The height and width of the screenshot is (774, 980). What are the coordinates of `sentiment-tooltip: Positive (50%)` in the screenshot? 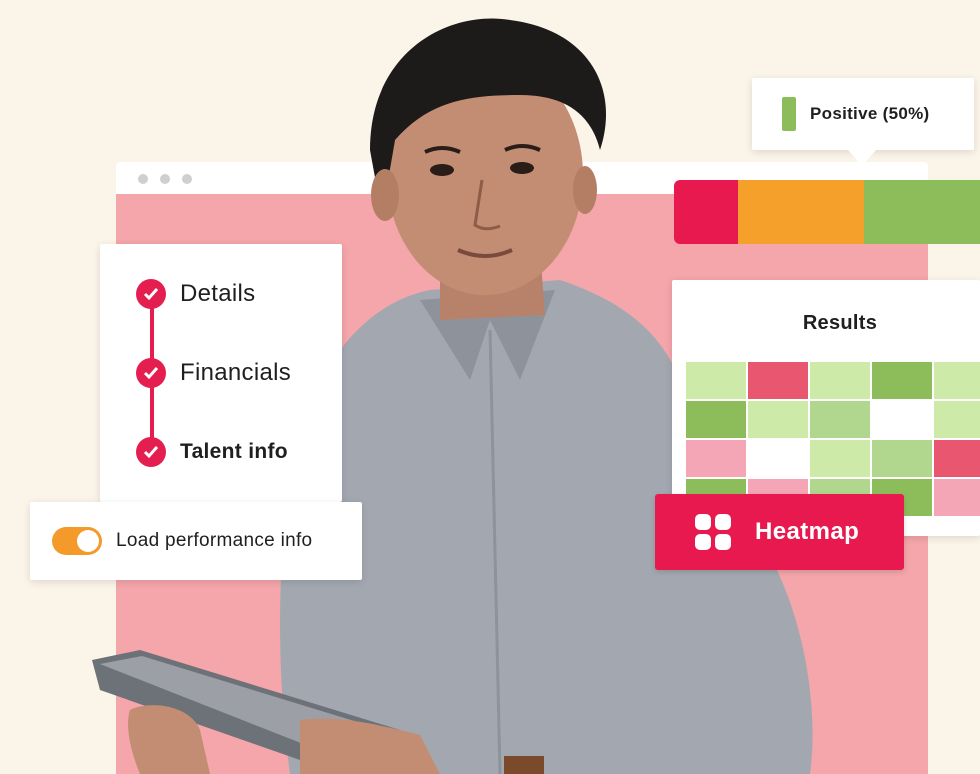 It's located at (863, 114).